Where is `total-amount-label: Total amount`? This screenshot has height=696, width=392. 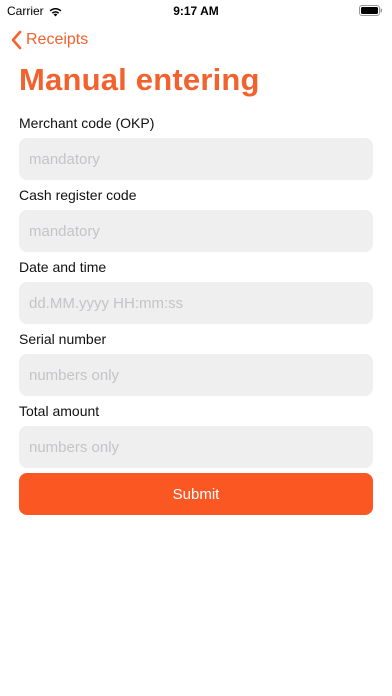 total-amount-label: Total amount is located at coordinates (59, 411).